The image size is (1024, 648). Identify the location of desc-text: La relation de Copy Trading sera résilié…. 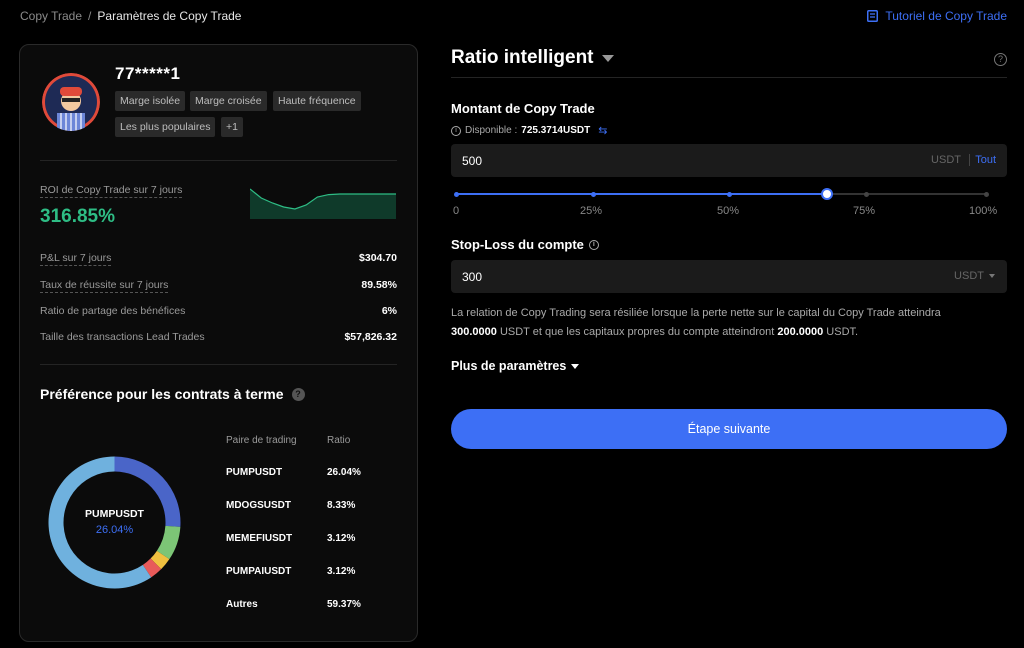
(696, 313).